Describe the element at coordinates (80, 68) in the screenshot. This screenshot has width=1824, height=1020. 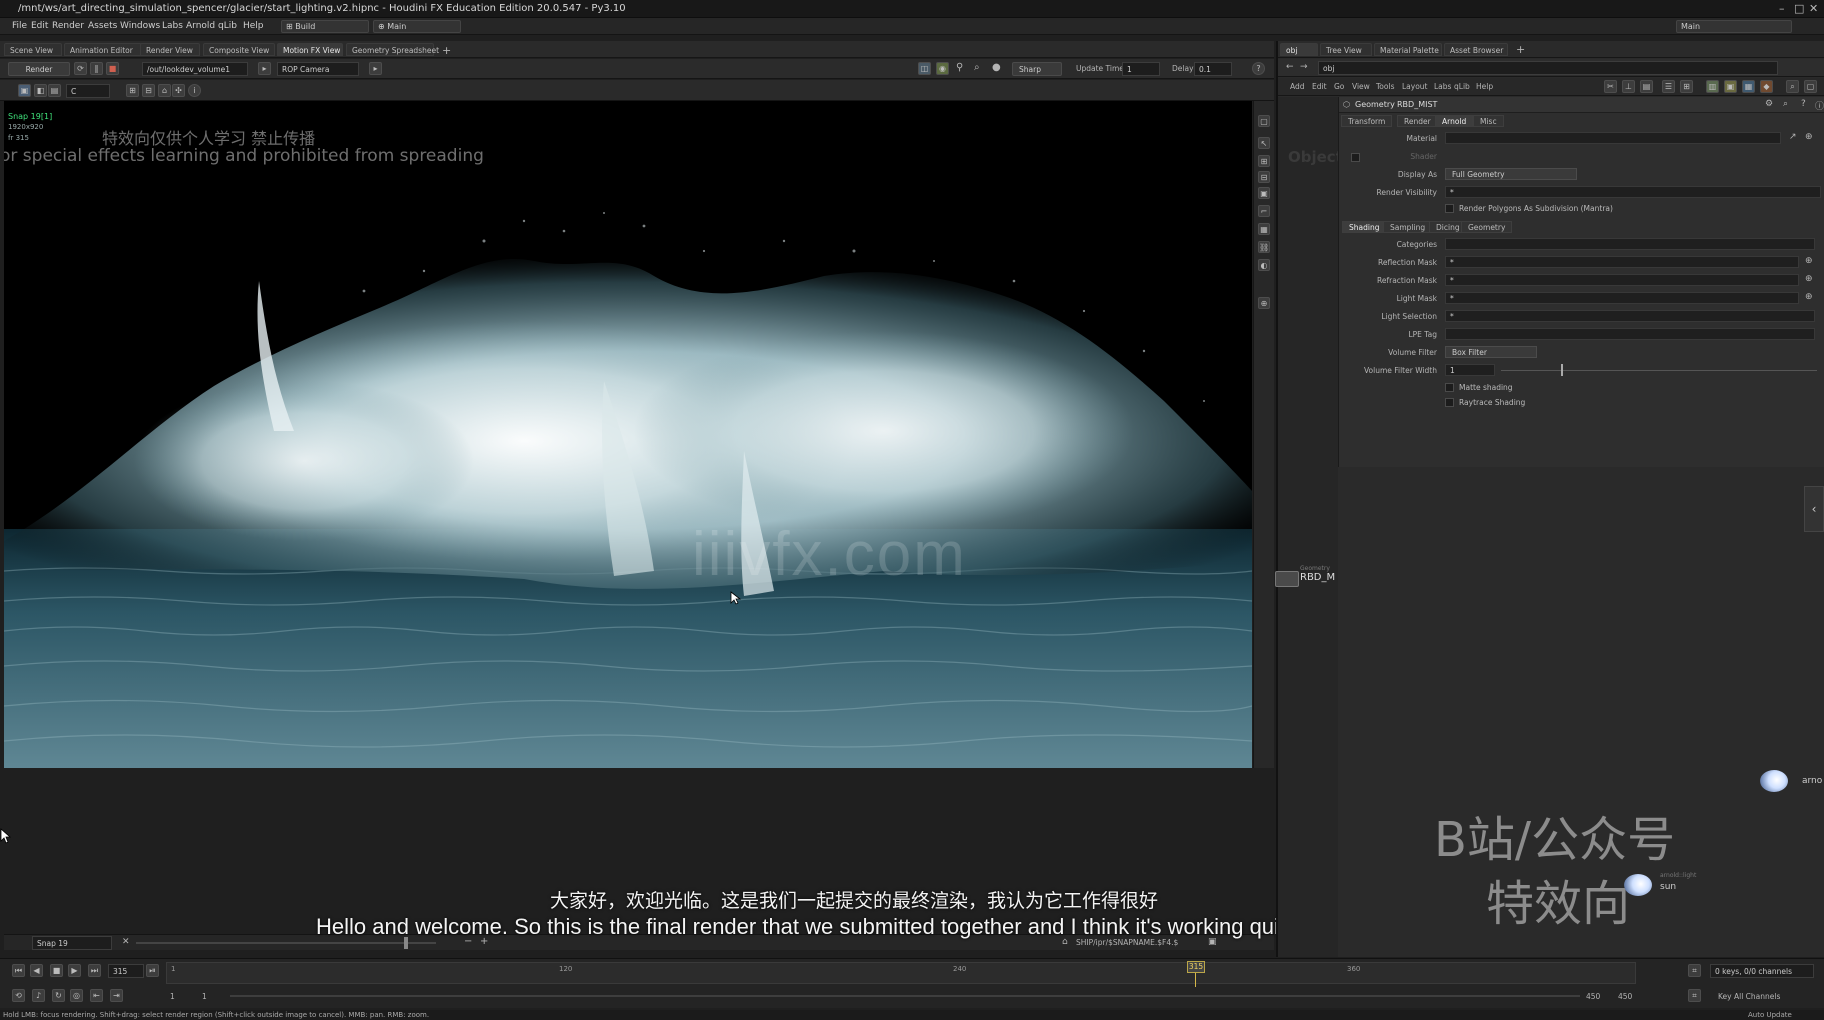
I see `refresh-icon: ⟳` at that location.